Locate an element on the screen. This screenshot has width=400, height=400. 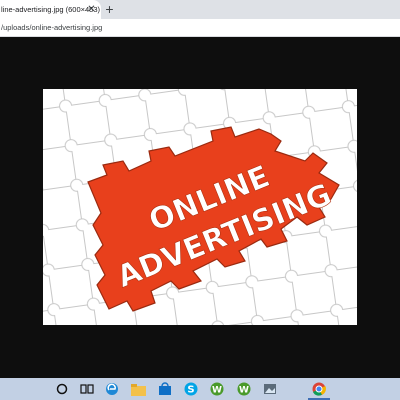
edge-icon is located at coordinates (112, 389).